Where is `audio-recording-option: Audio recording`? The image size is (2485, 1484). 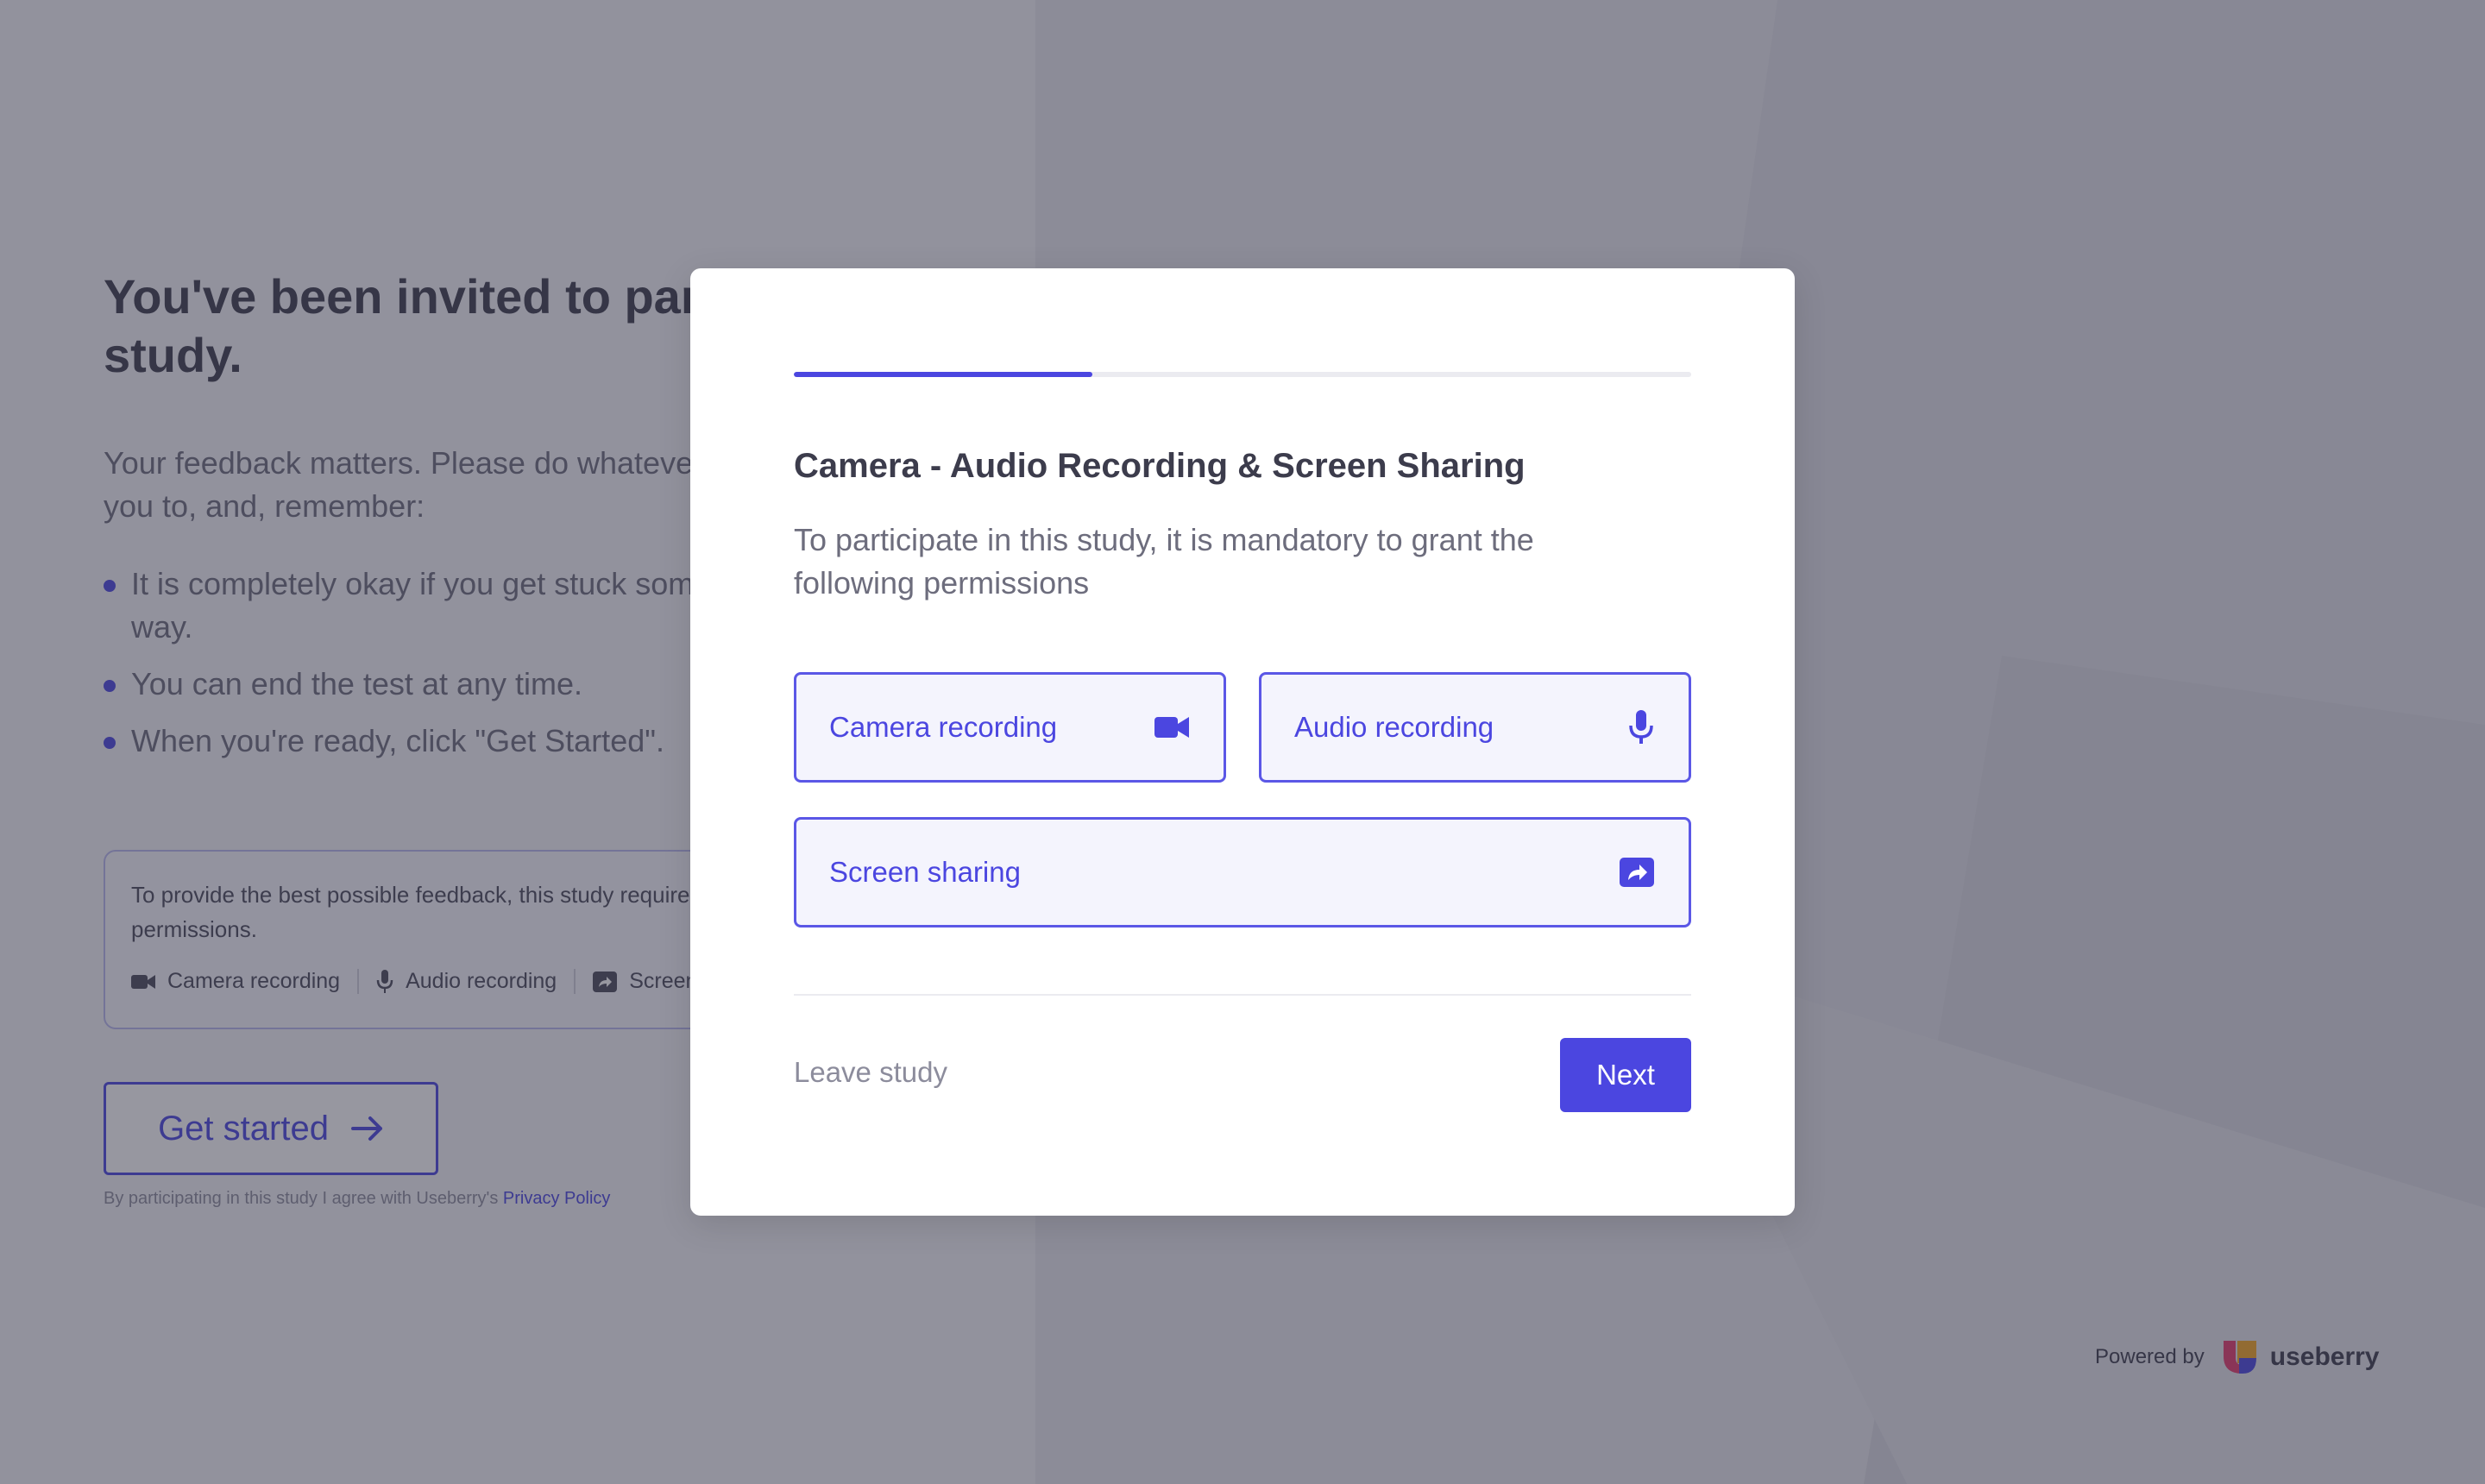 audio-recording-option: Audio recording is located at coordinates (1475, 727).